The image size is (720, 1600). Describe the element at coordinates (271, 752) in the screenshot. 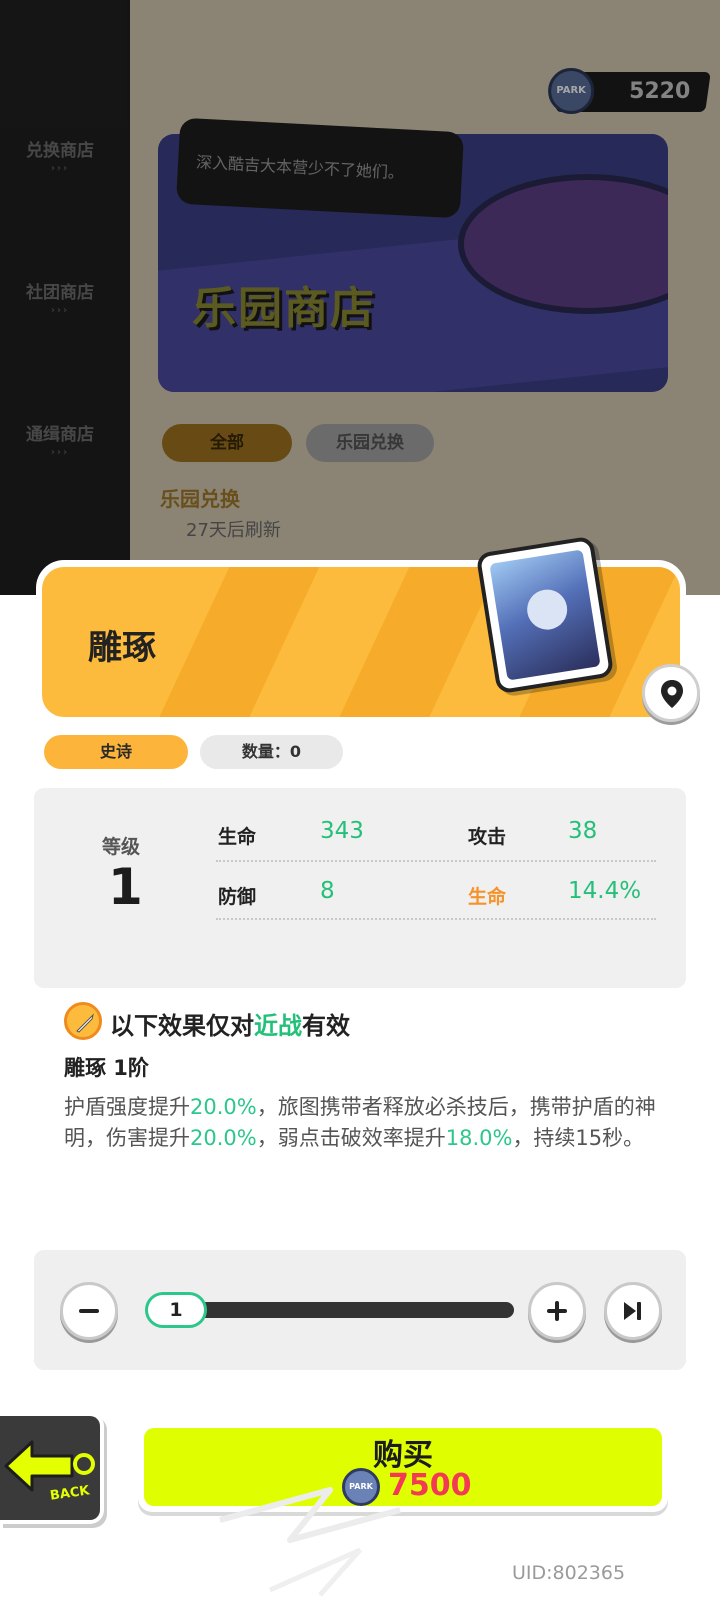

I see `owned-quantity-badge: 数量：0` at that location.